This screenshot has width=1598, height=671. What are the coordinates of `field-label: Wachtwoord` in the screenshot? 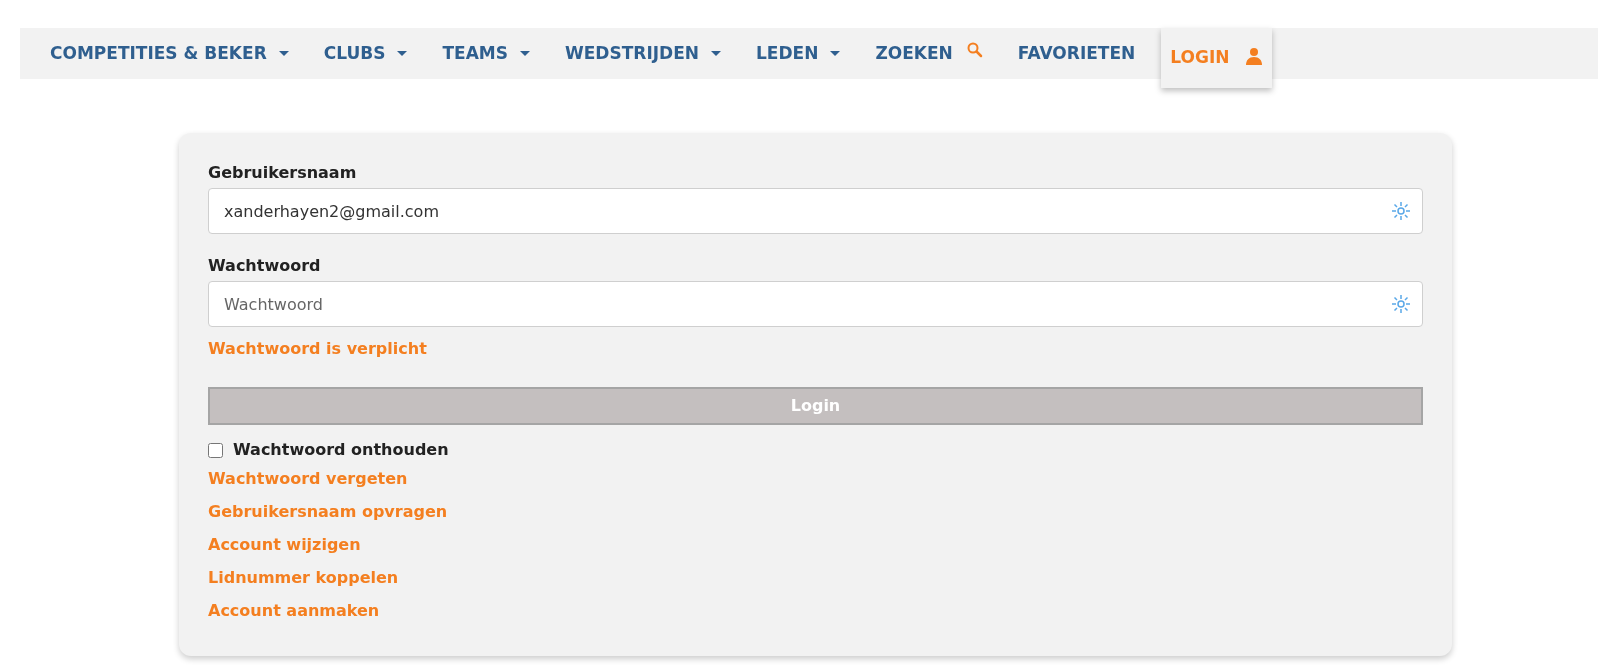 It's located at (265, 266).